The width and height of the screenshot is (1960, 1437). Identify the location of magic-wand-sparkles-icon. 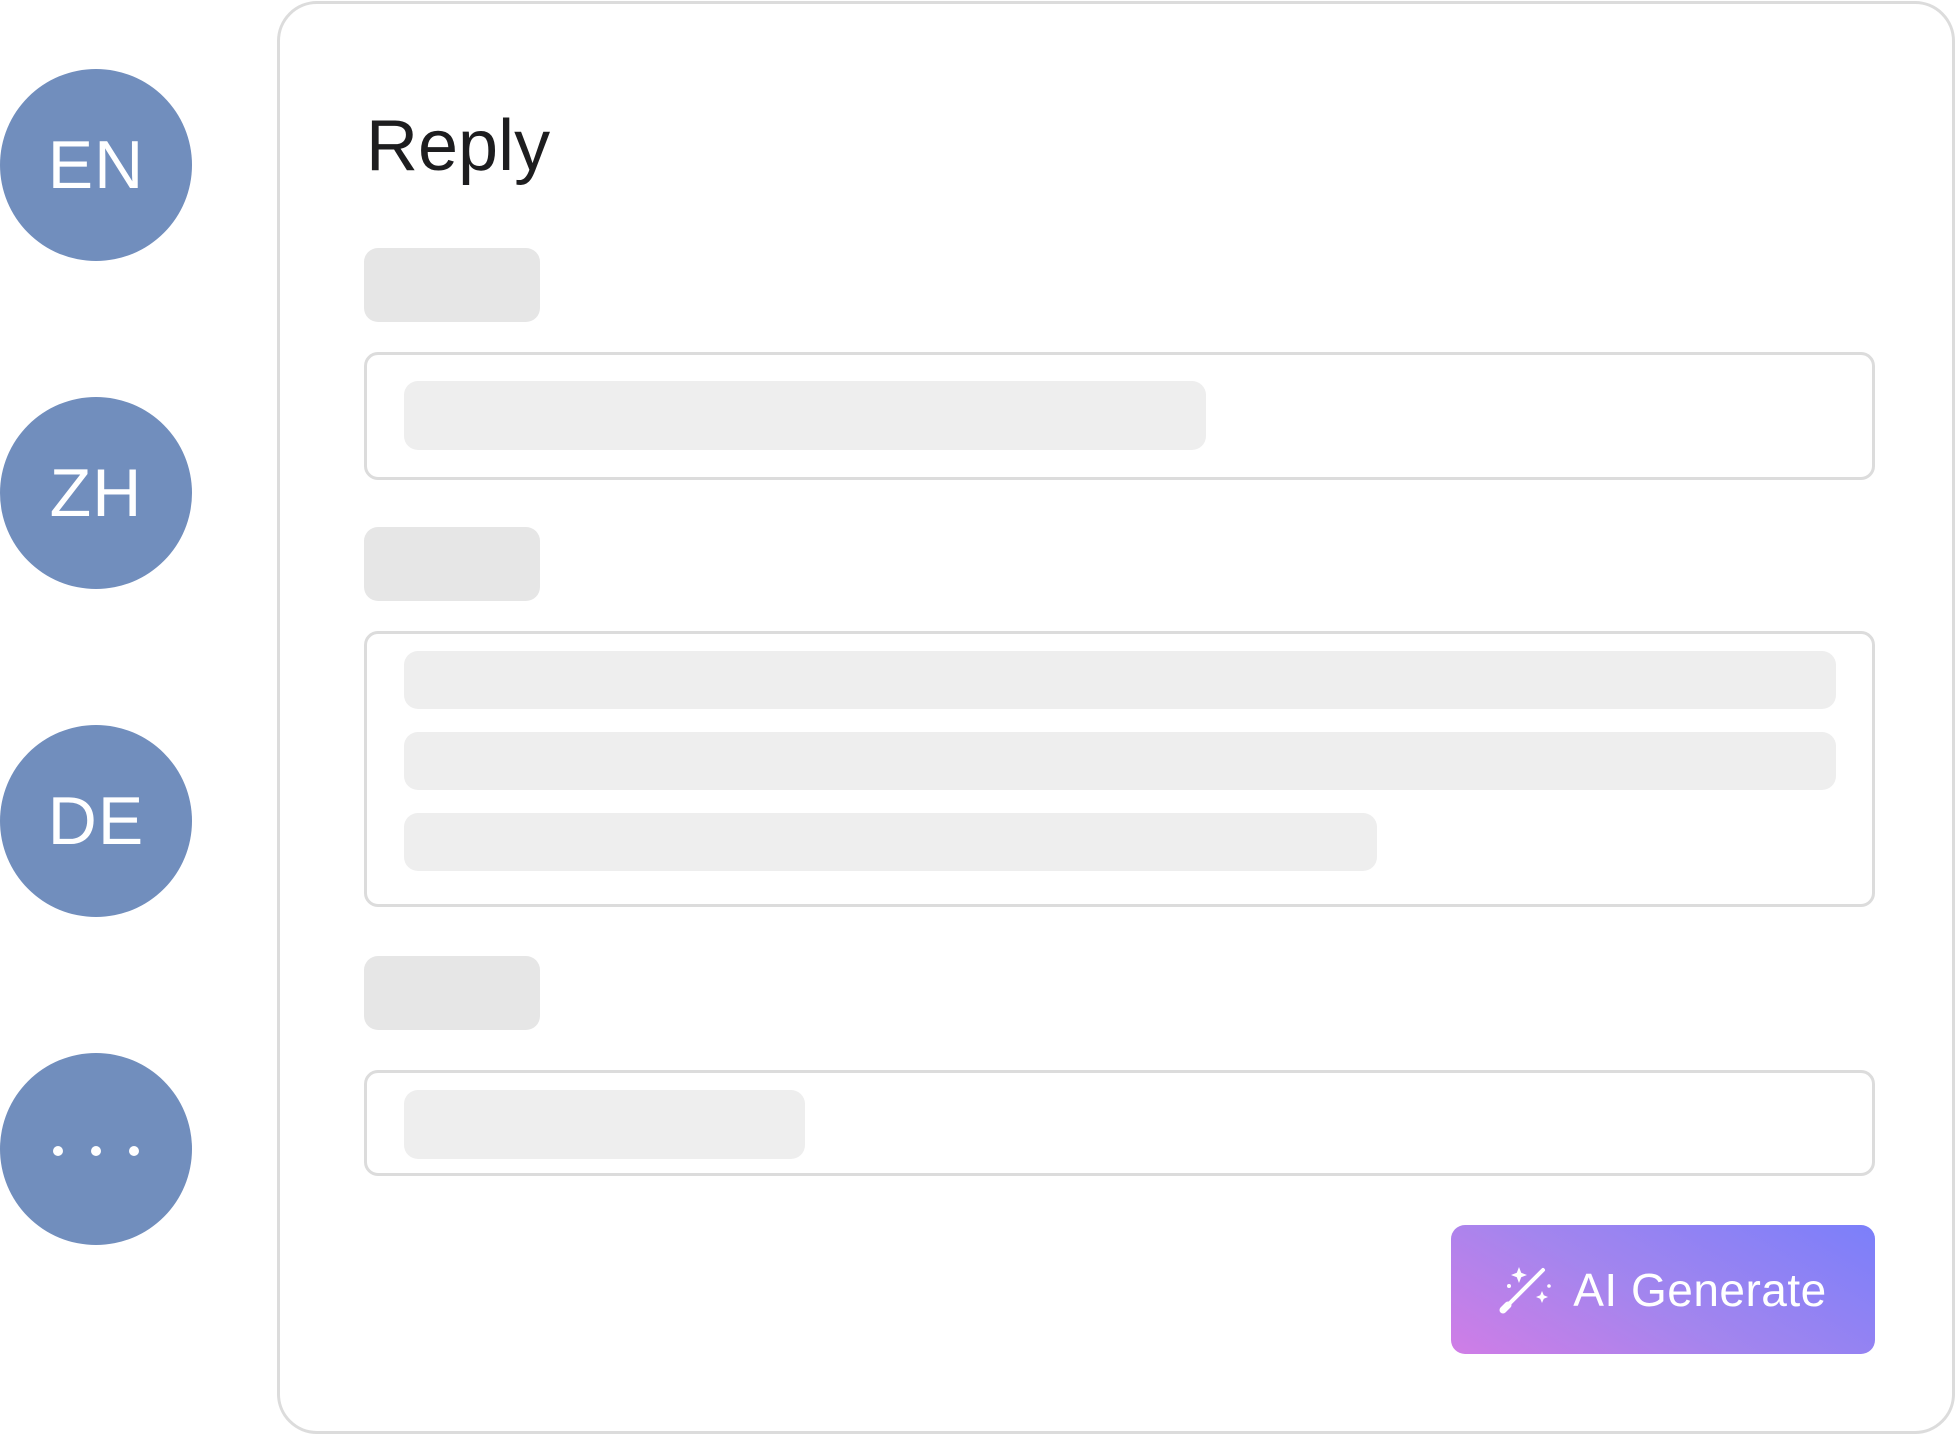
(1525, 1289).